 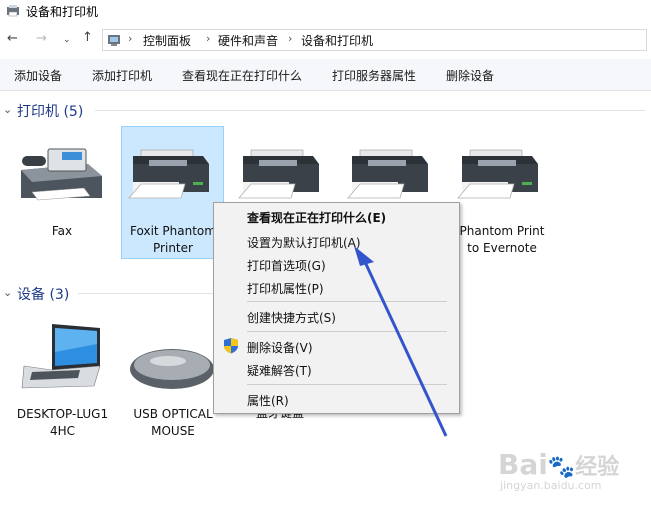 I want to click on paw-icon: 🐾, so click(x=561, y=467).